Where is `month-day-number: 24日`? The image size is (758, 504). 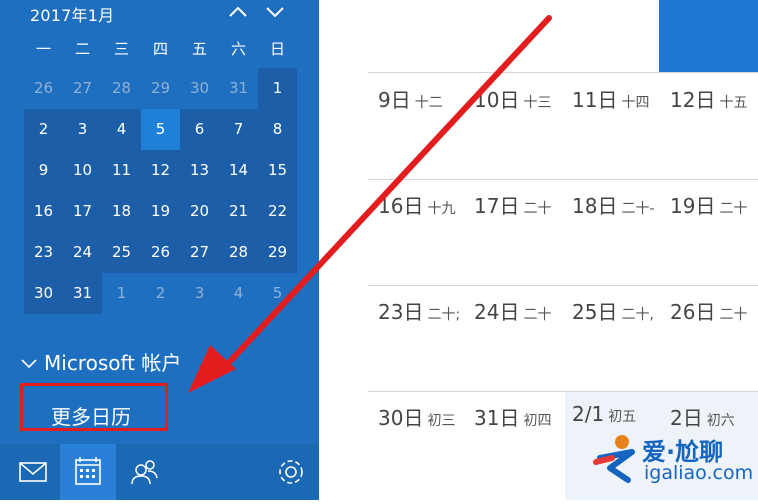 month-day-number: 24日 is located at coordinates (497, 312).